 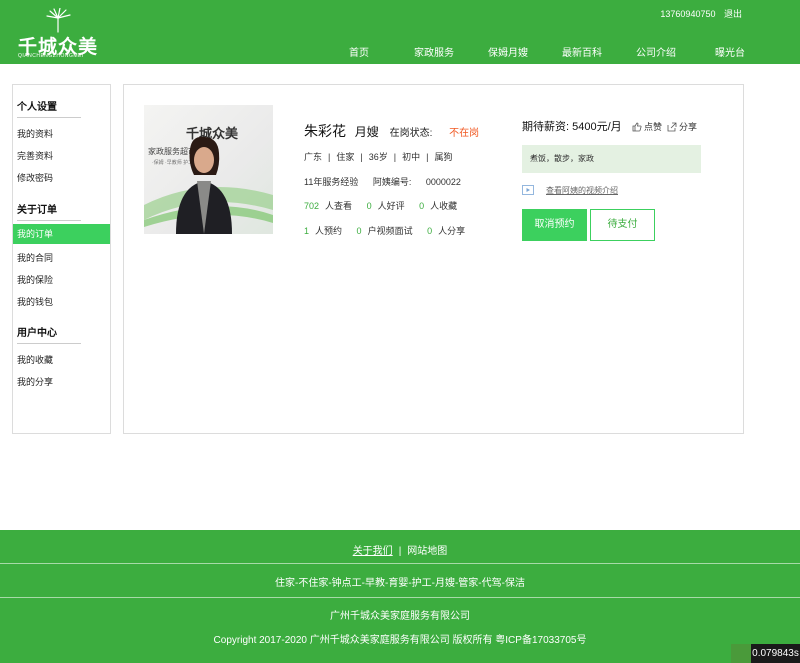 I want to click on nav-home: 首页, so click(x=359, y=51).